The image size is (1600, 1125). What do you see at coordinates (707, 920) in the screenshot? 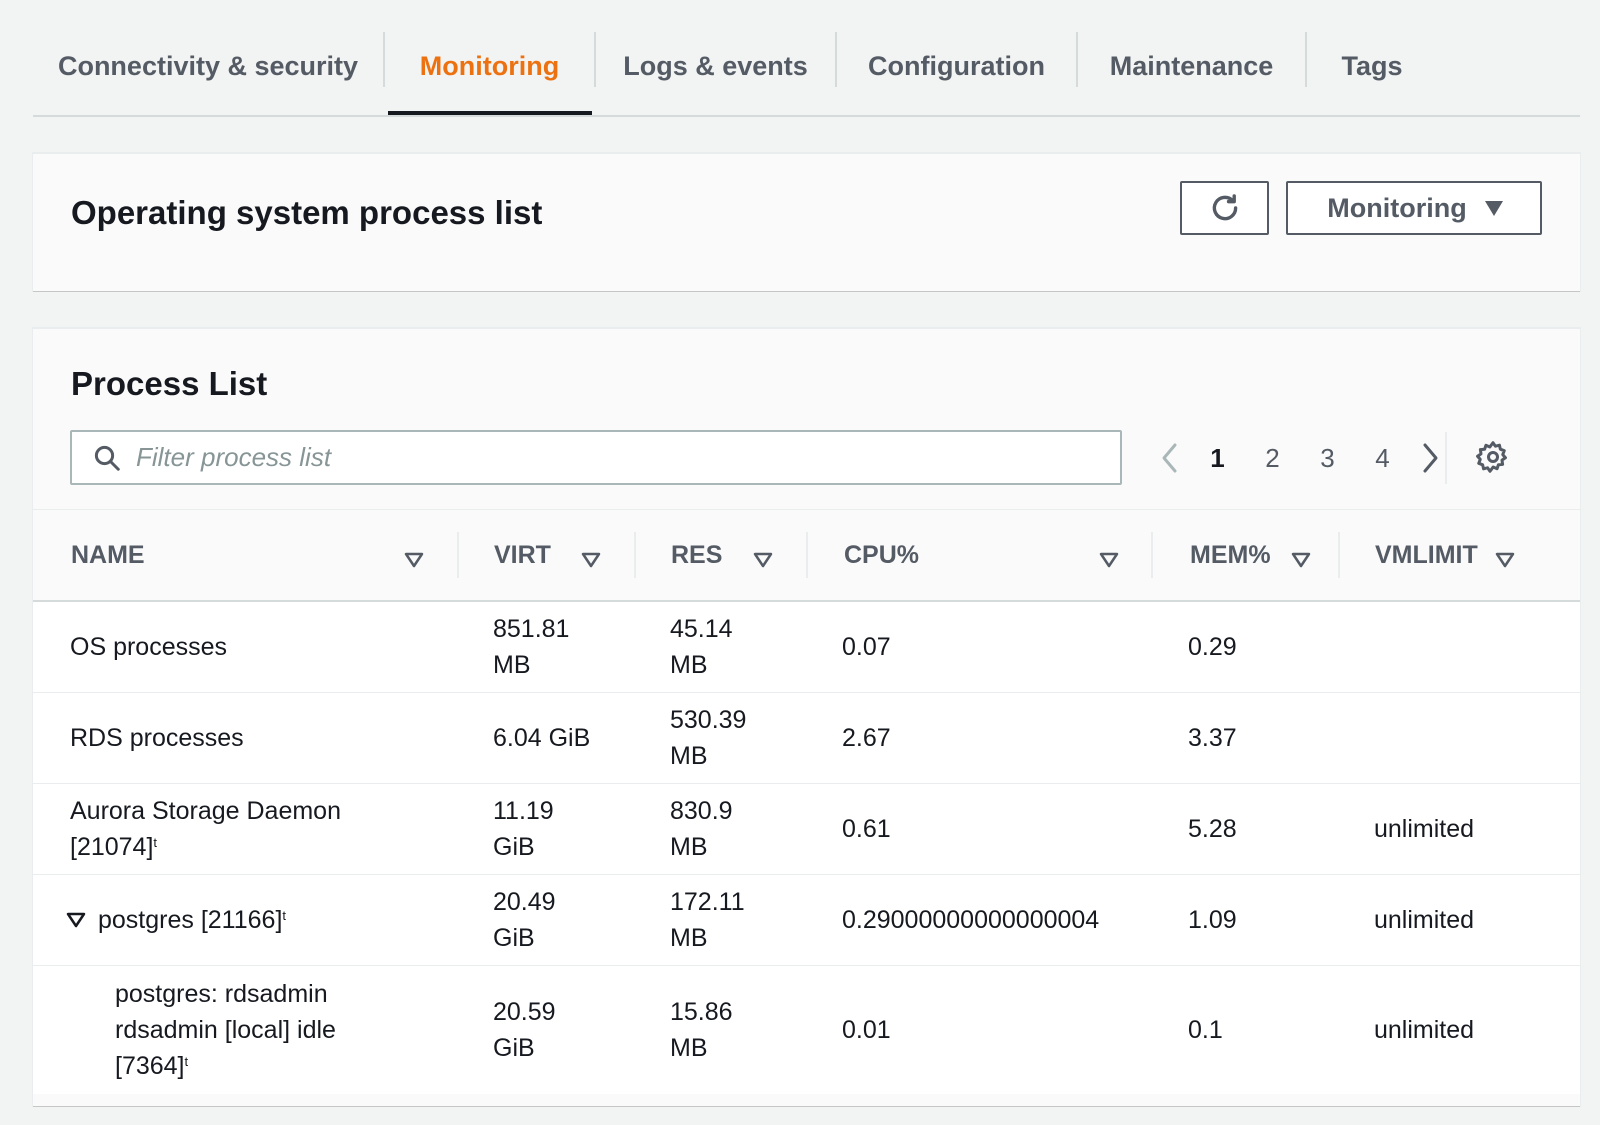
I see `cell-res: 172.11 MB` at bounding box center [707, 920].